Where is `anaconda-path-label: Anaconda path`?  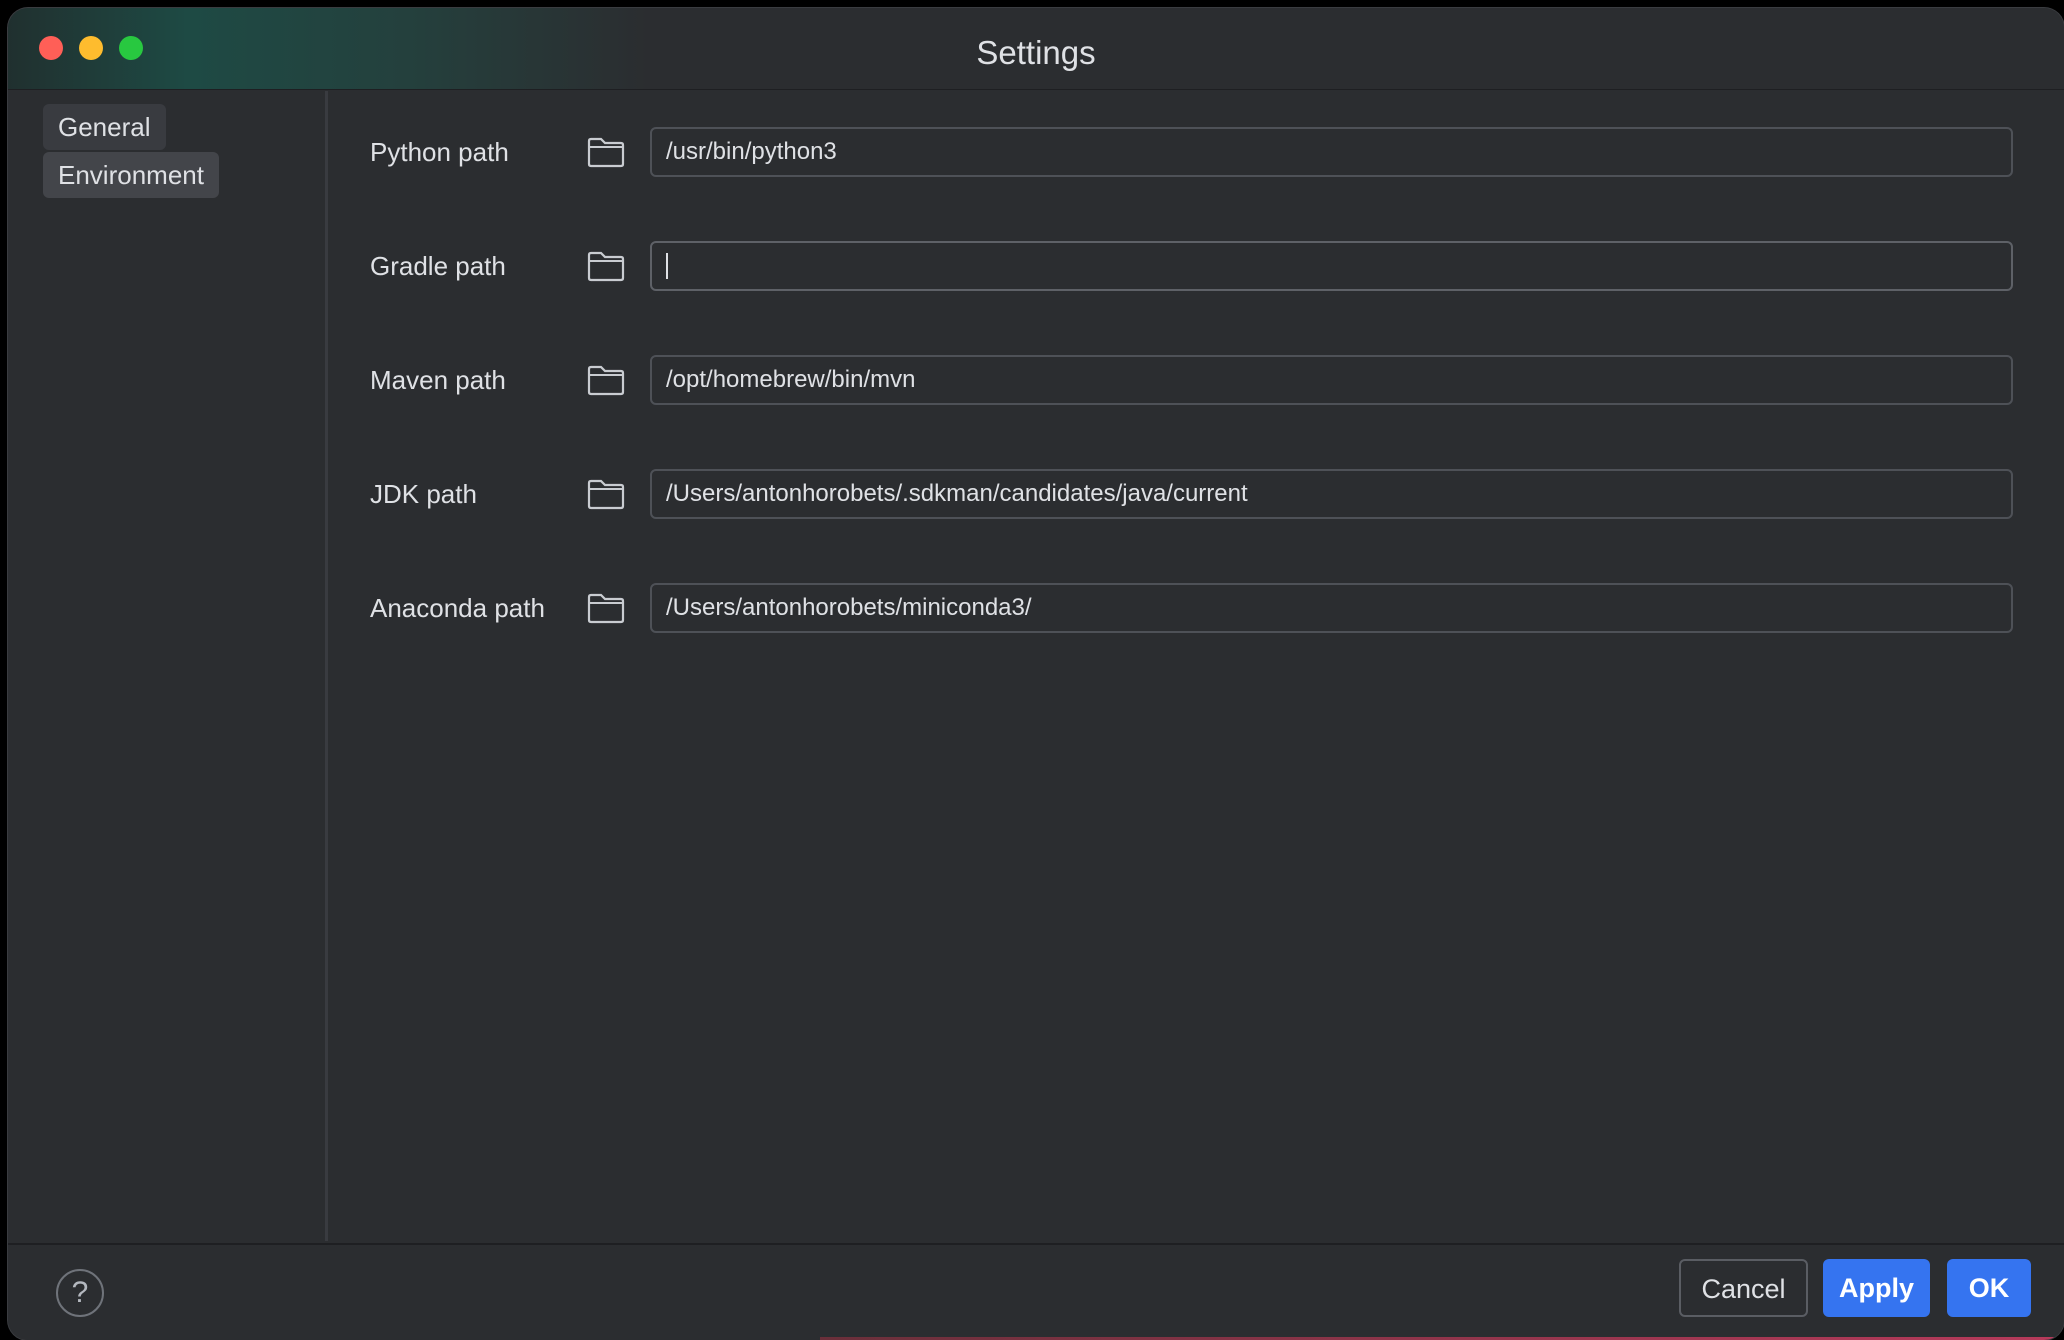 anaconda-path-label: Anaconda path is located at coordinates (457, 608).